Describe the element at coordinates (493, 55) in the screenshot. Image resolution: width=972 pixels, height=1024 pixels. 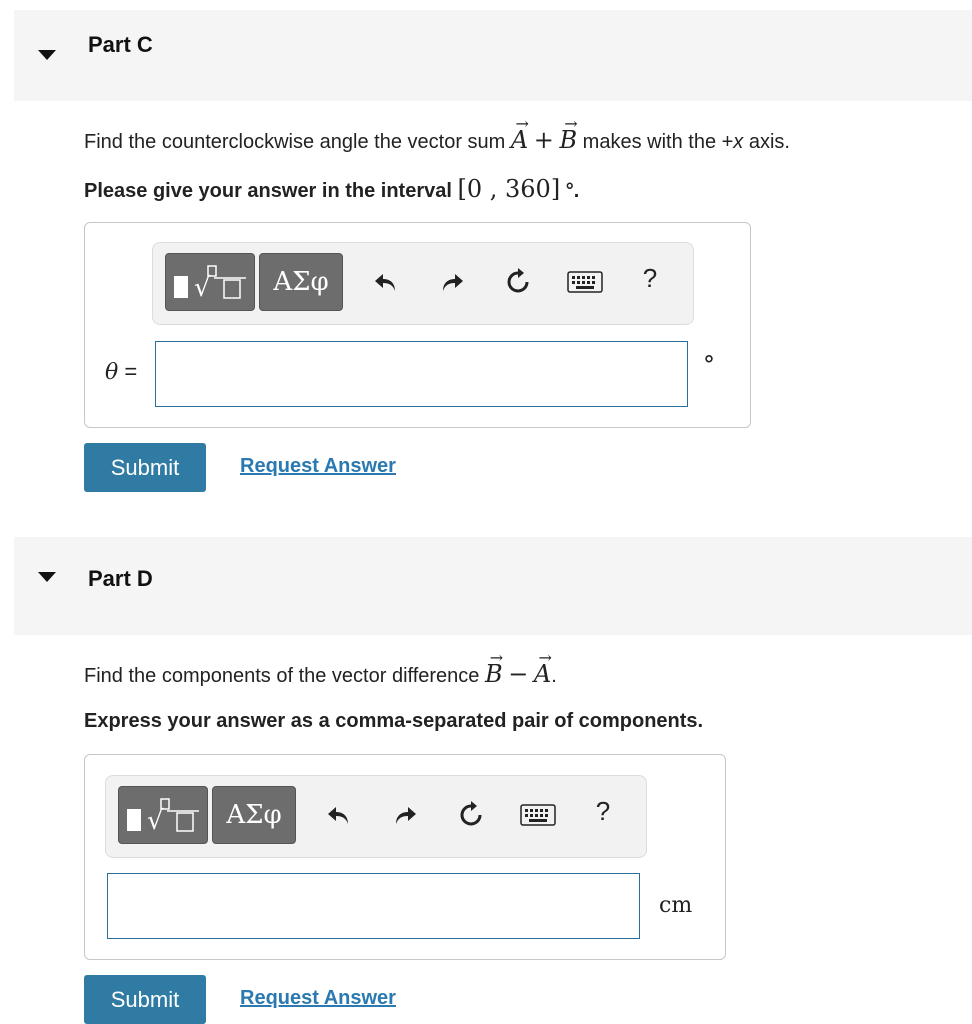
I see `part-c-header: Part C` at that location.